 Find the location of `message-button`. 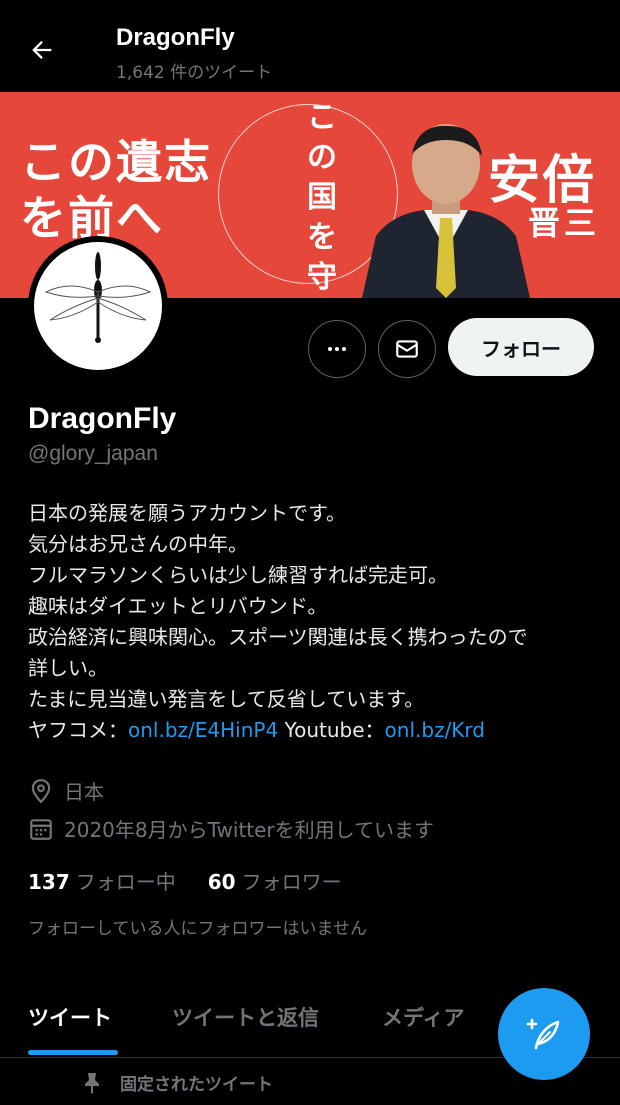

message-button is located at coordinates (407, 349).